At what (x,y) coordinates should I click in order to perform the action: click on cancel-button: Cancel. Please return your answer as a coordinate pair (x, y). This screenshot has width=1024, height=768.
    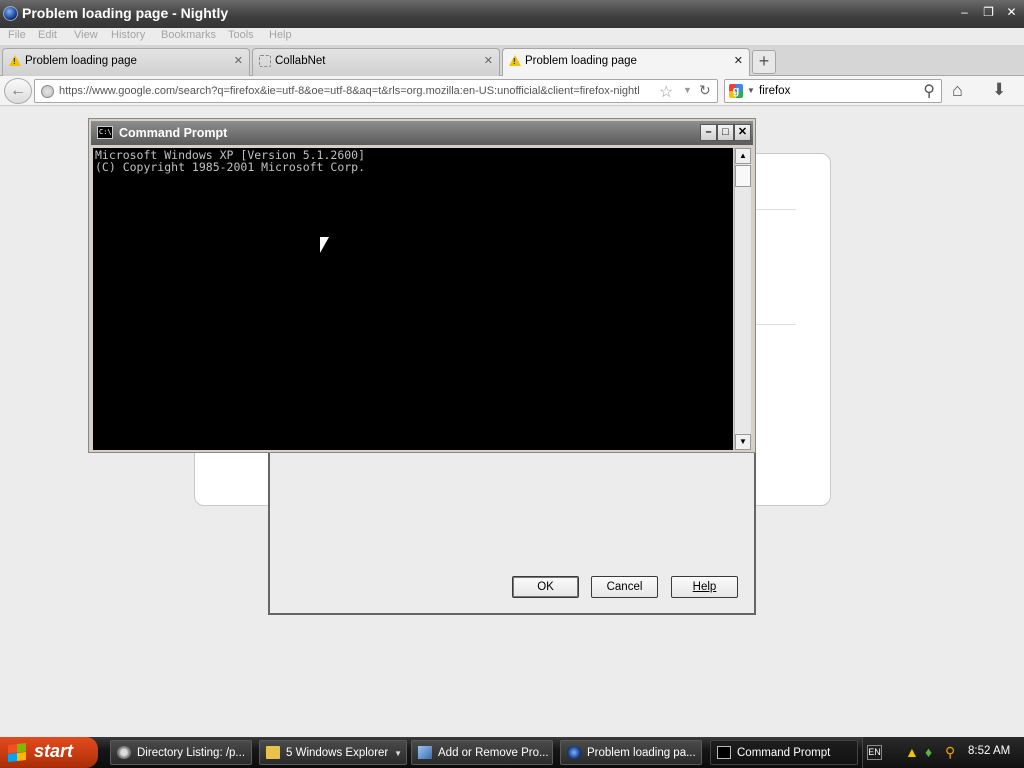
    Looking at the image, I should click on (624, 587).